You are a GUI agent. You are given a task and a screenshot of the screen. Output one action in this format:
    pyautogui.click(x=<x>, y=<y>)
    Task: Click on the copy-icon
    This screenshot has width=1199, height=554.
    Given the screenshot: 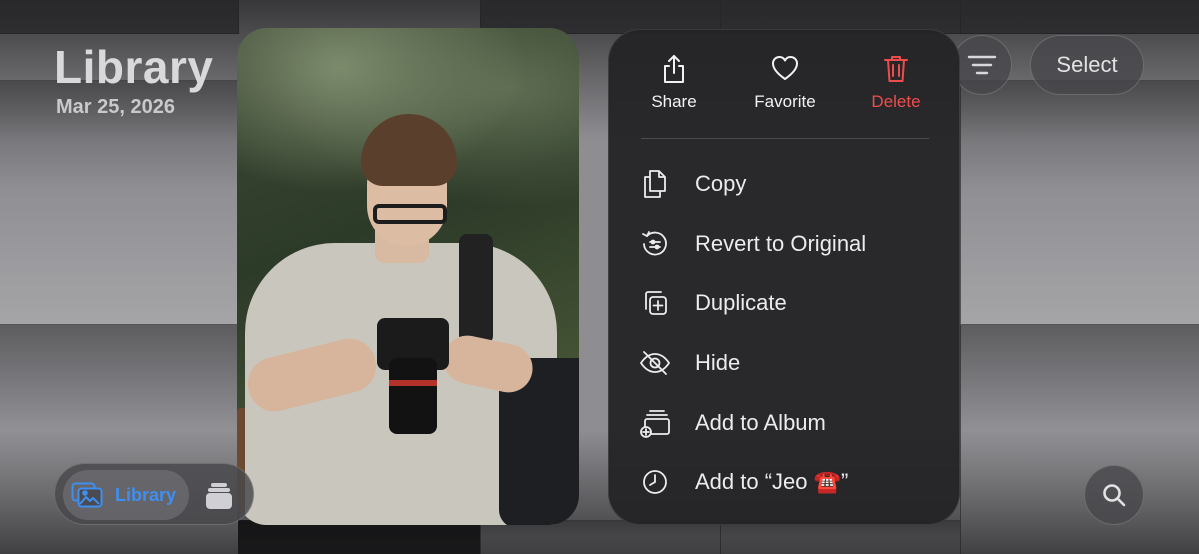 What is the action you would take?
    pyautogui.click(x=655, y=184)
    